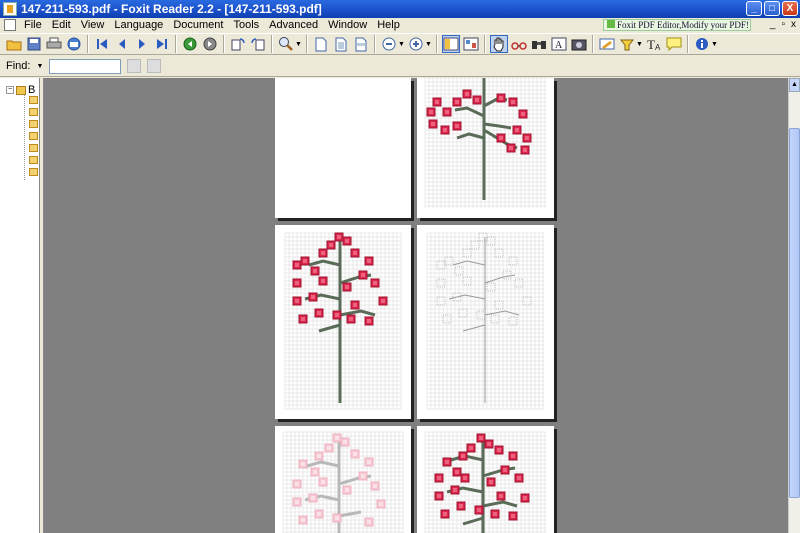  I want to click on collapse-icon: −, so click(10, 90).